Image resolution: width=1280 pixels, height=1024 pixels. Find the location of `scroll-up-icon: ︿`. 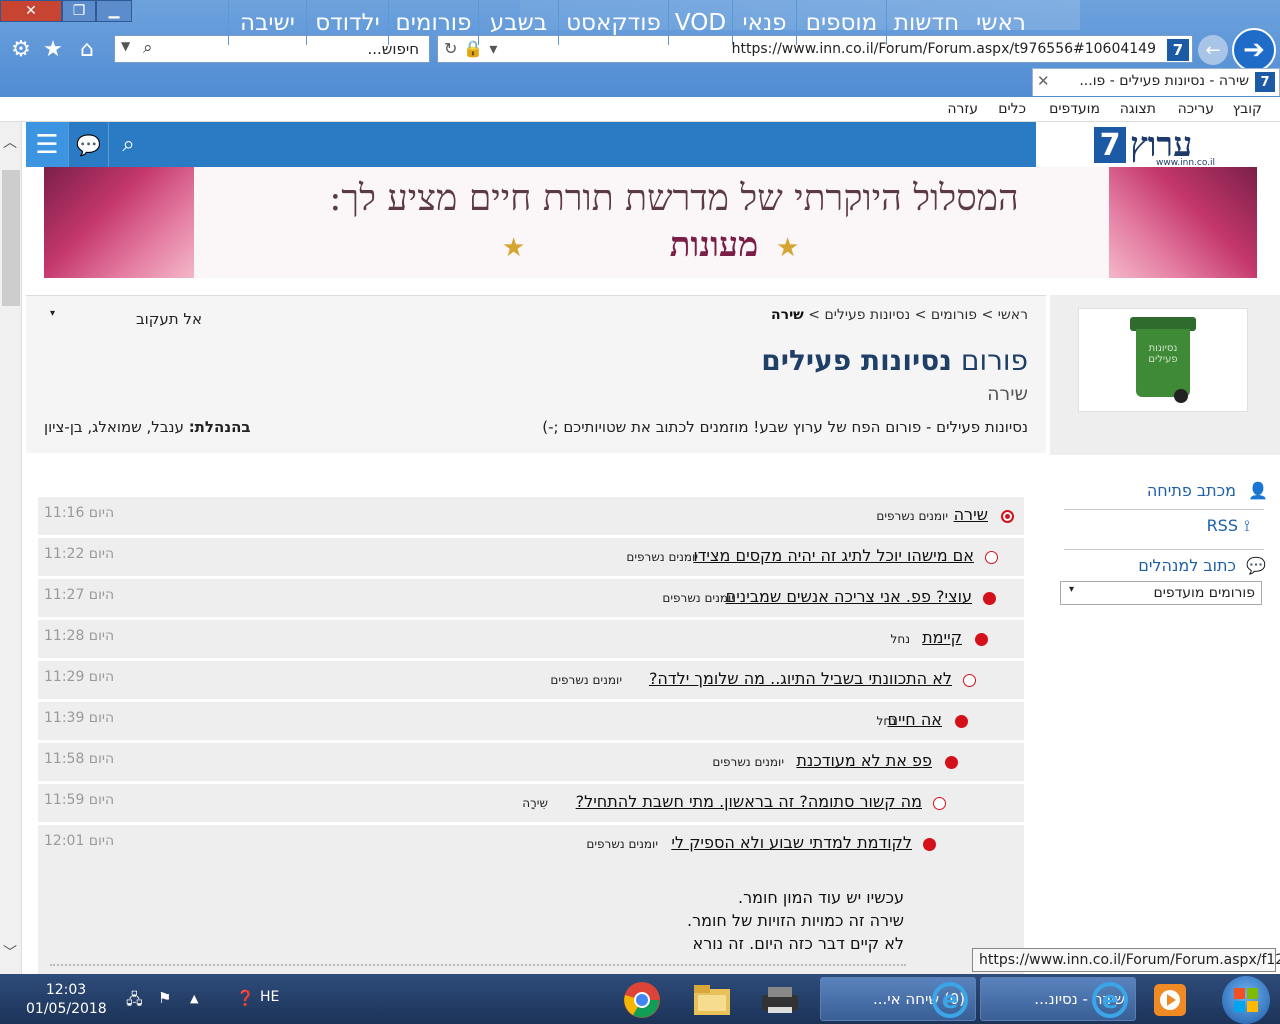

scroll-up-icon: ︿ is located at coordinates (10, 142).